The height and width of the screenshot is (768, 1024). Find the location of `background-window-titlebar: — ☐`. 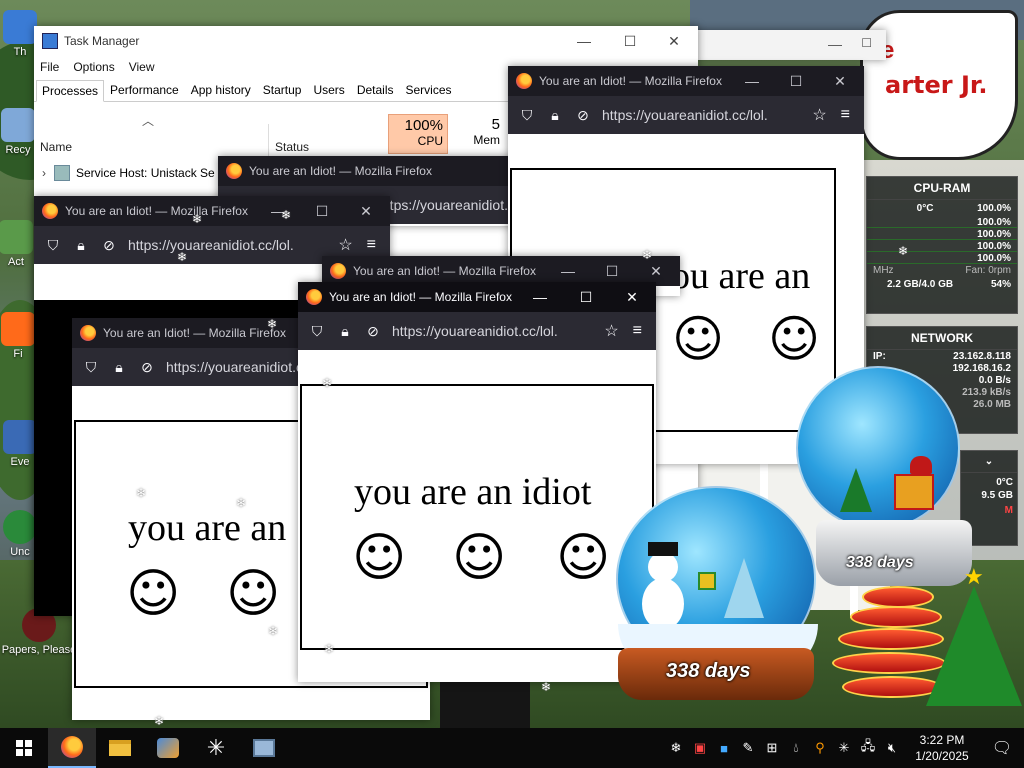

background-window-titlebar: — ☐ is located at coordinates (788, 45).